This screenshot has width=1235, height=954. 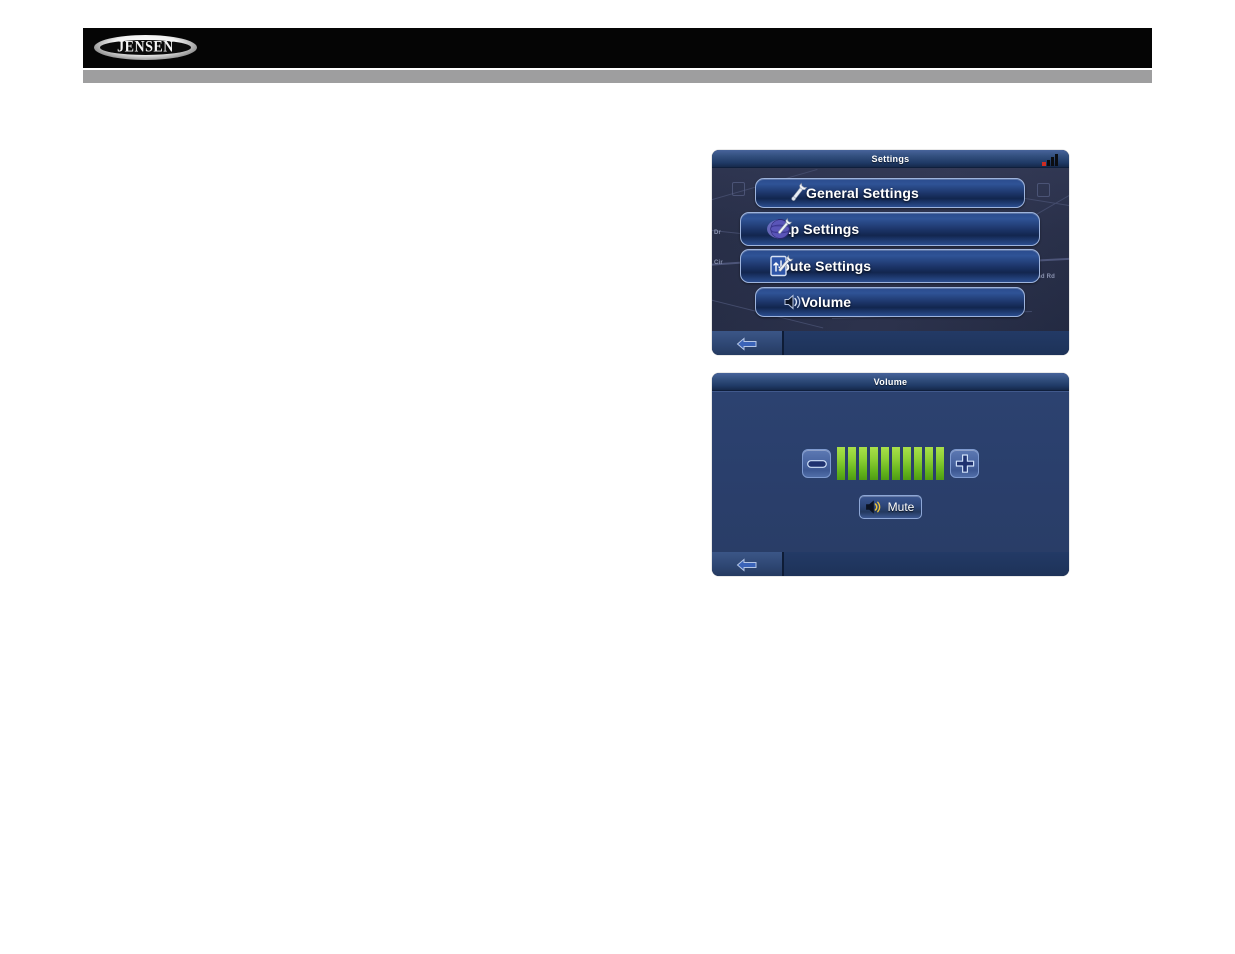 I want to click on route-sign-wrench-icon, so click(x=781, y=266).